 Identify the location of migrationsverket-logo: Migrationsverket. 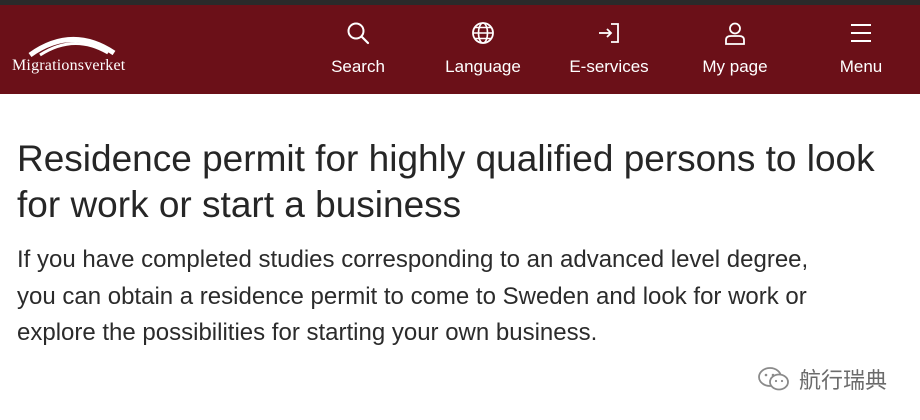
(77, 55).